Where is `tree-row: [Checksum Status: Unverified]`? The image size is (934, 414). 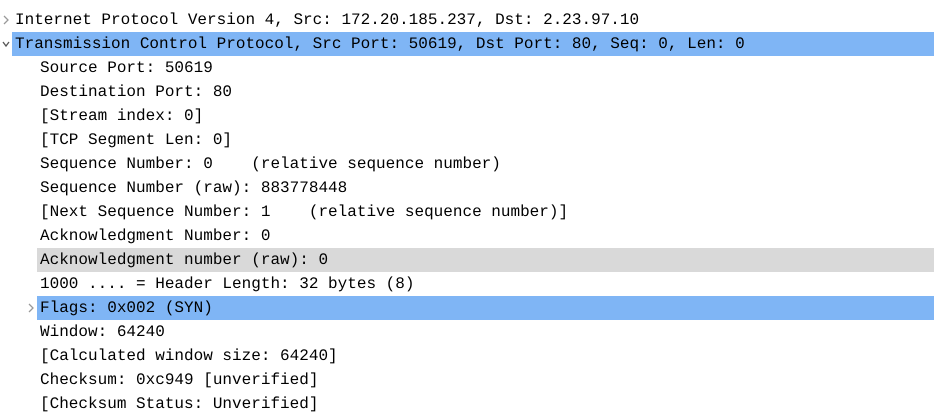
tree-row: [Checksum Status: Unverified] is located at coordinates (485, 403).